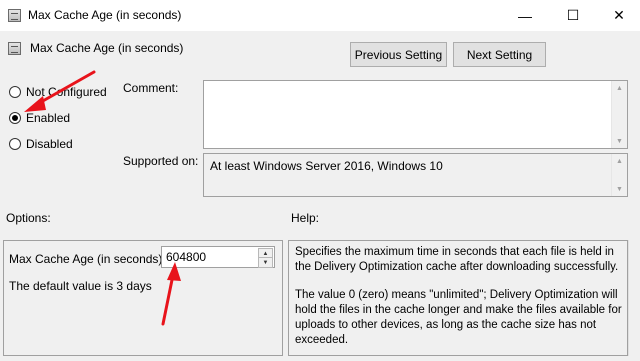  What do you see at coordinates (161, 161) in the screenshot?
I see `supported-on-label: Supported on:` at bounding box center [161, 161].